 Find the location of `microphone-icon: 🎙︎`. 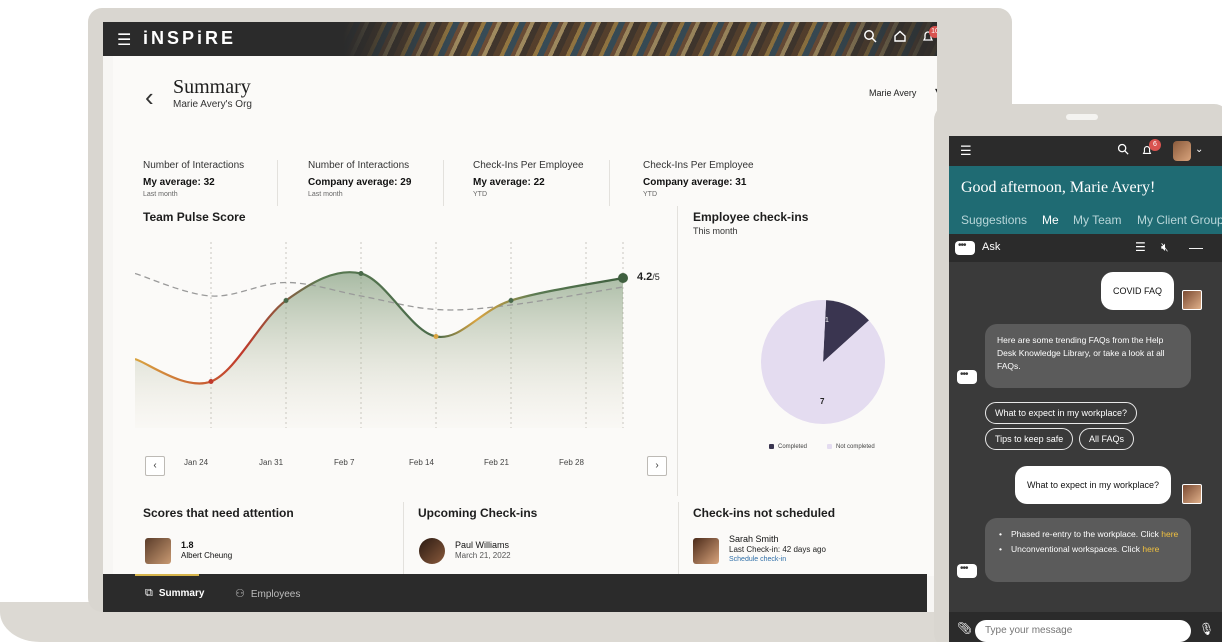

microphone-icon: 🎙︎ is located at coordinates (1206, 629).